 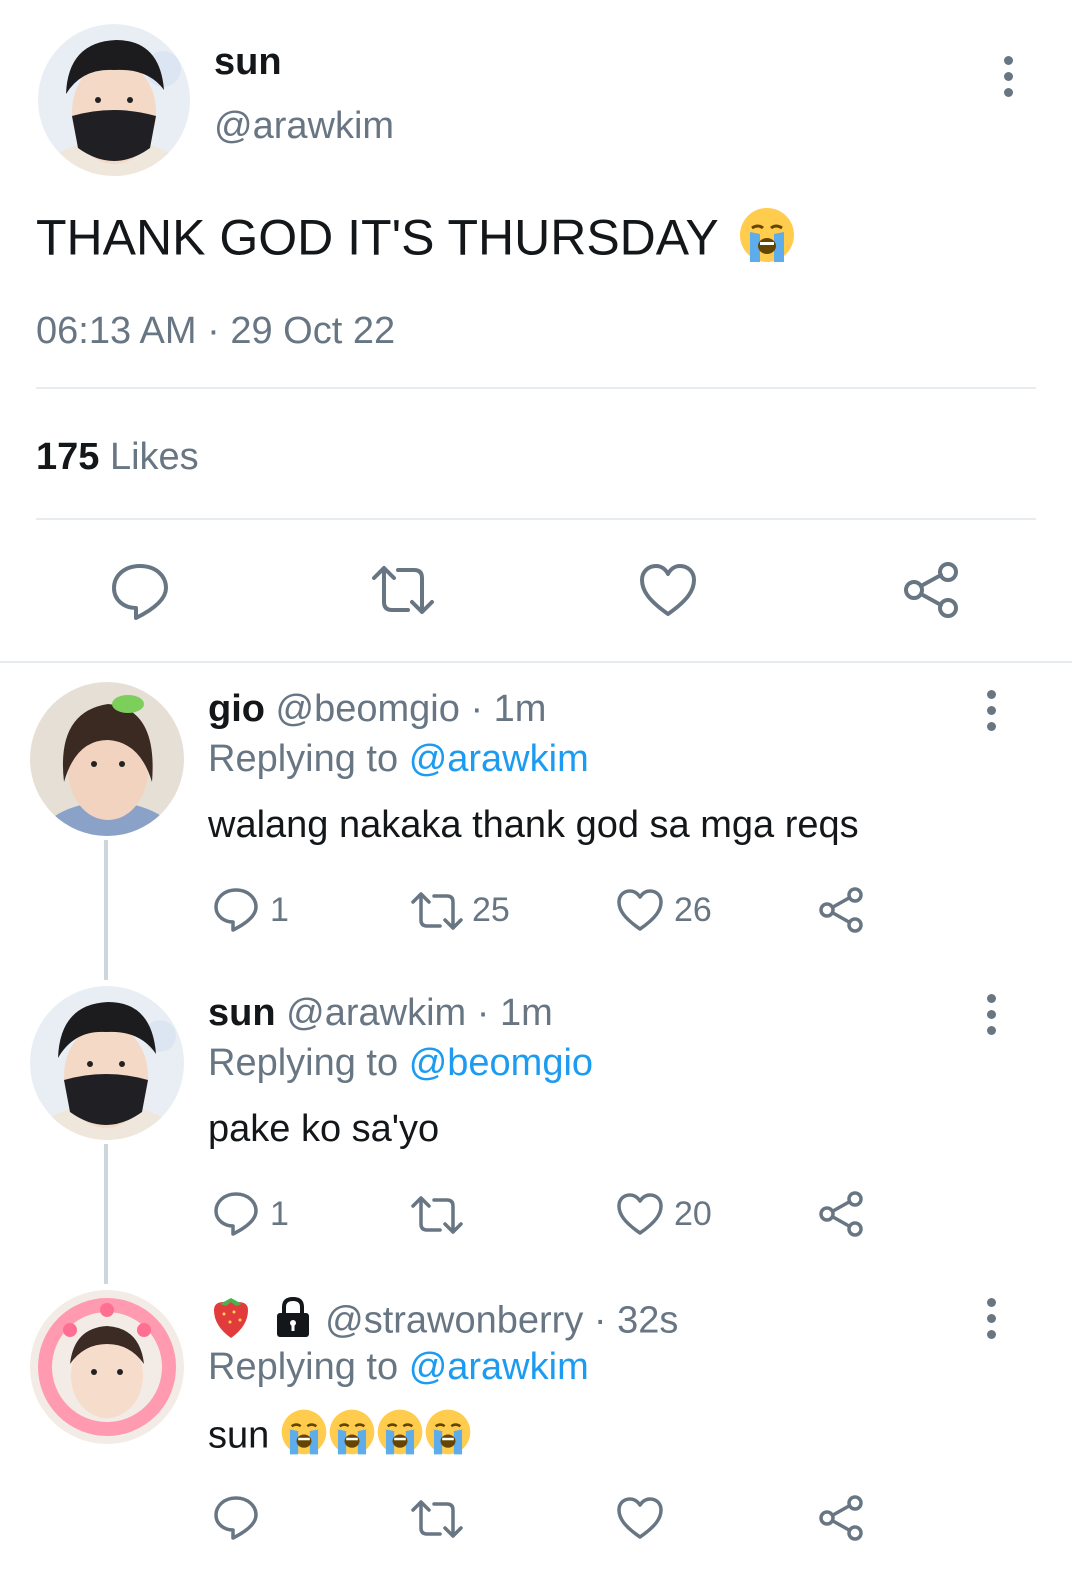 I want to click on reply-1-text: walang nakaka thank god sa mga reqs, so click(x=533, y=825).